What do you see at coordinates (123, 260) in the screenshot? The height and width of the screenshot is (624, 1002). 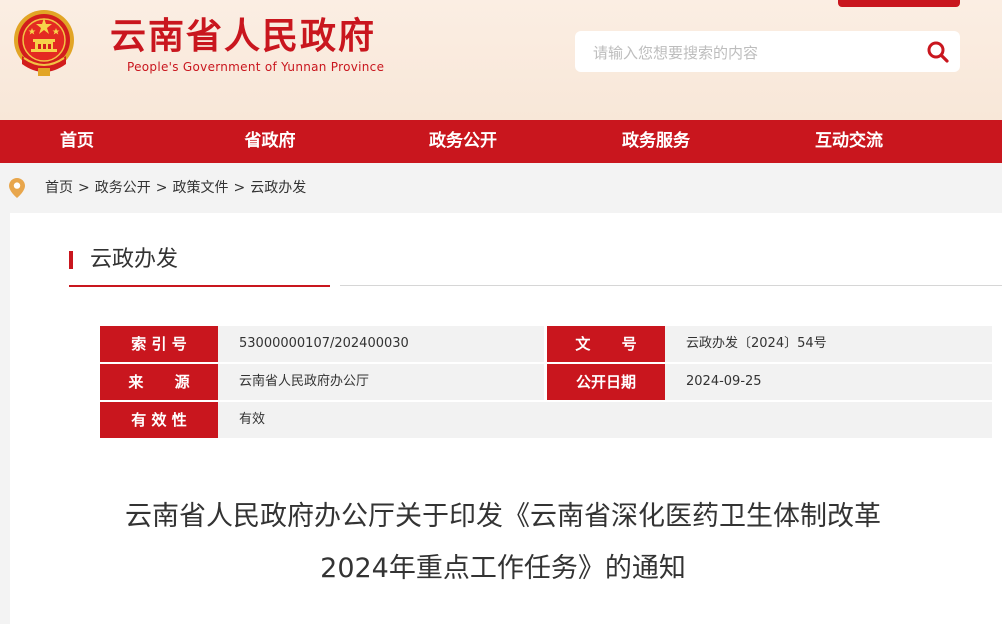 I see `section-title: 云政办发` at bounding box center [123, 260].